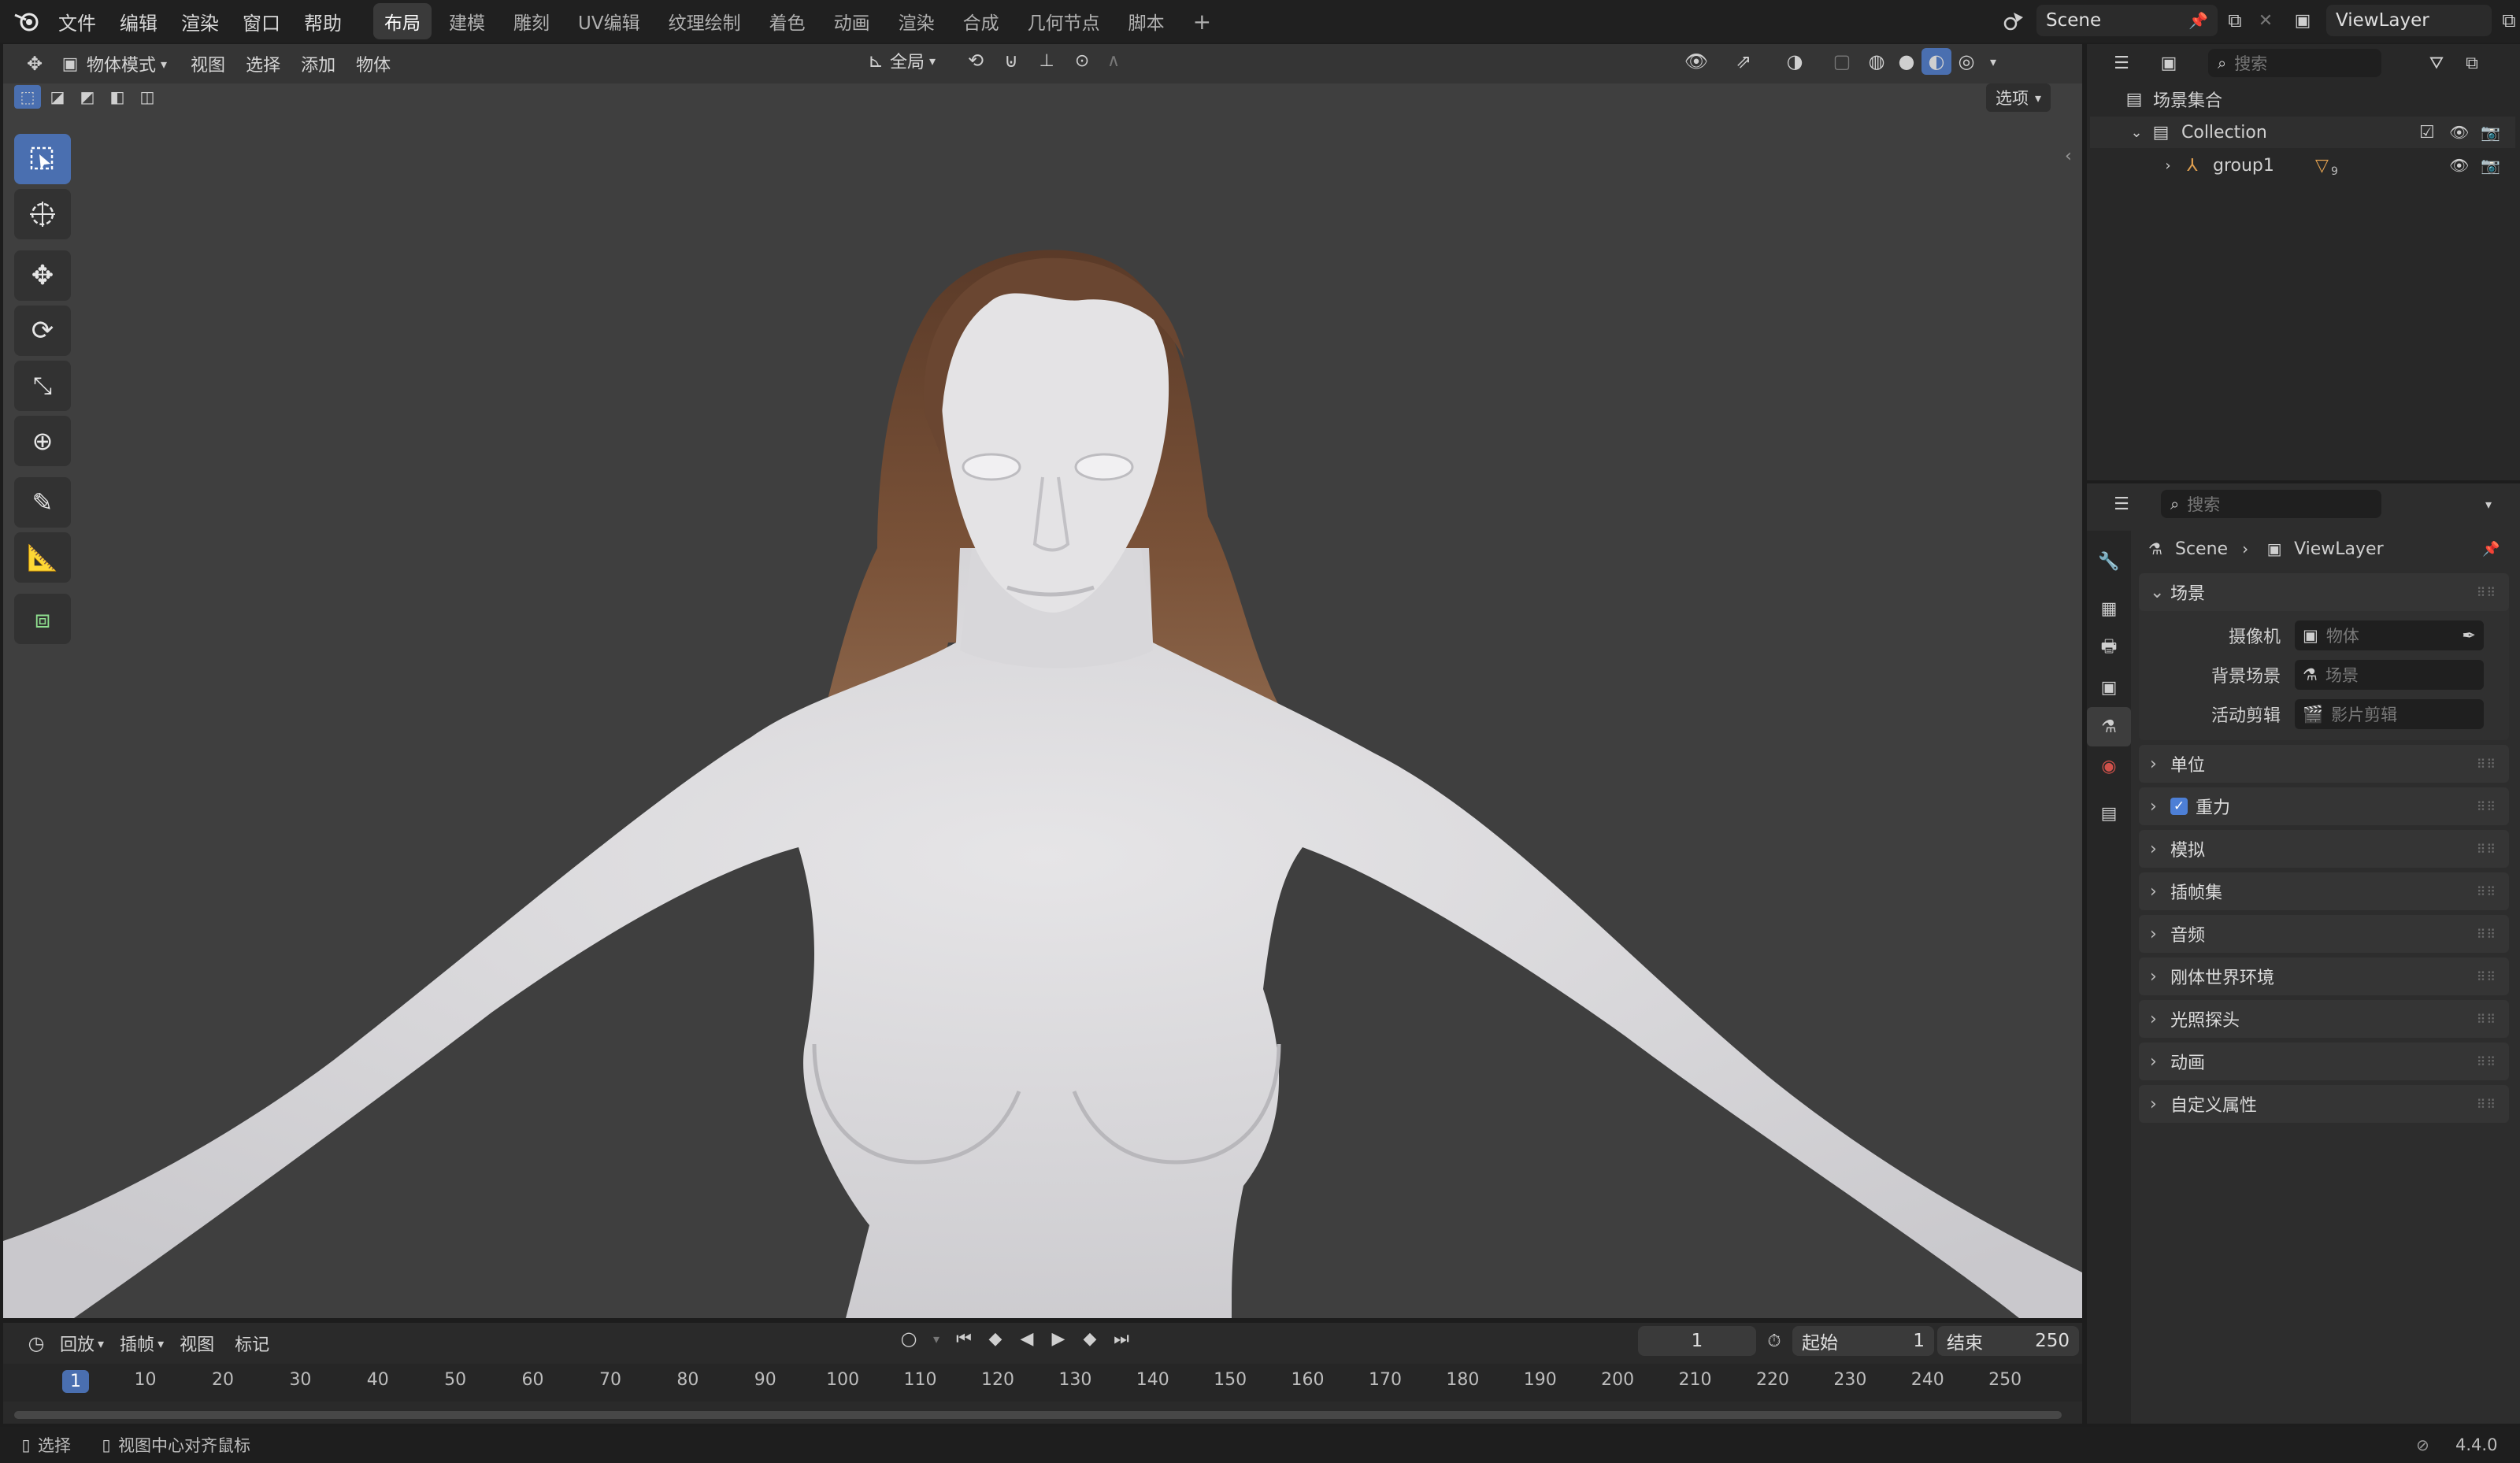  Describe the element at coordinates (2008, 1341) in the screenshot. I see `end-frame-field: 结束 250` at that location.